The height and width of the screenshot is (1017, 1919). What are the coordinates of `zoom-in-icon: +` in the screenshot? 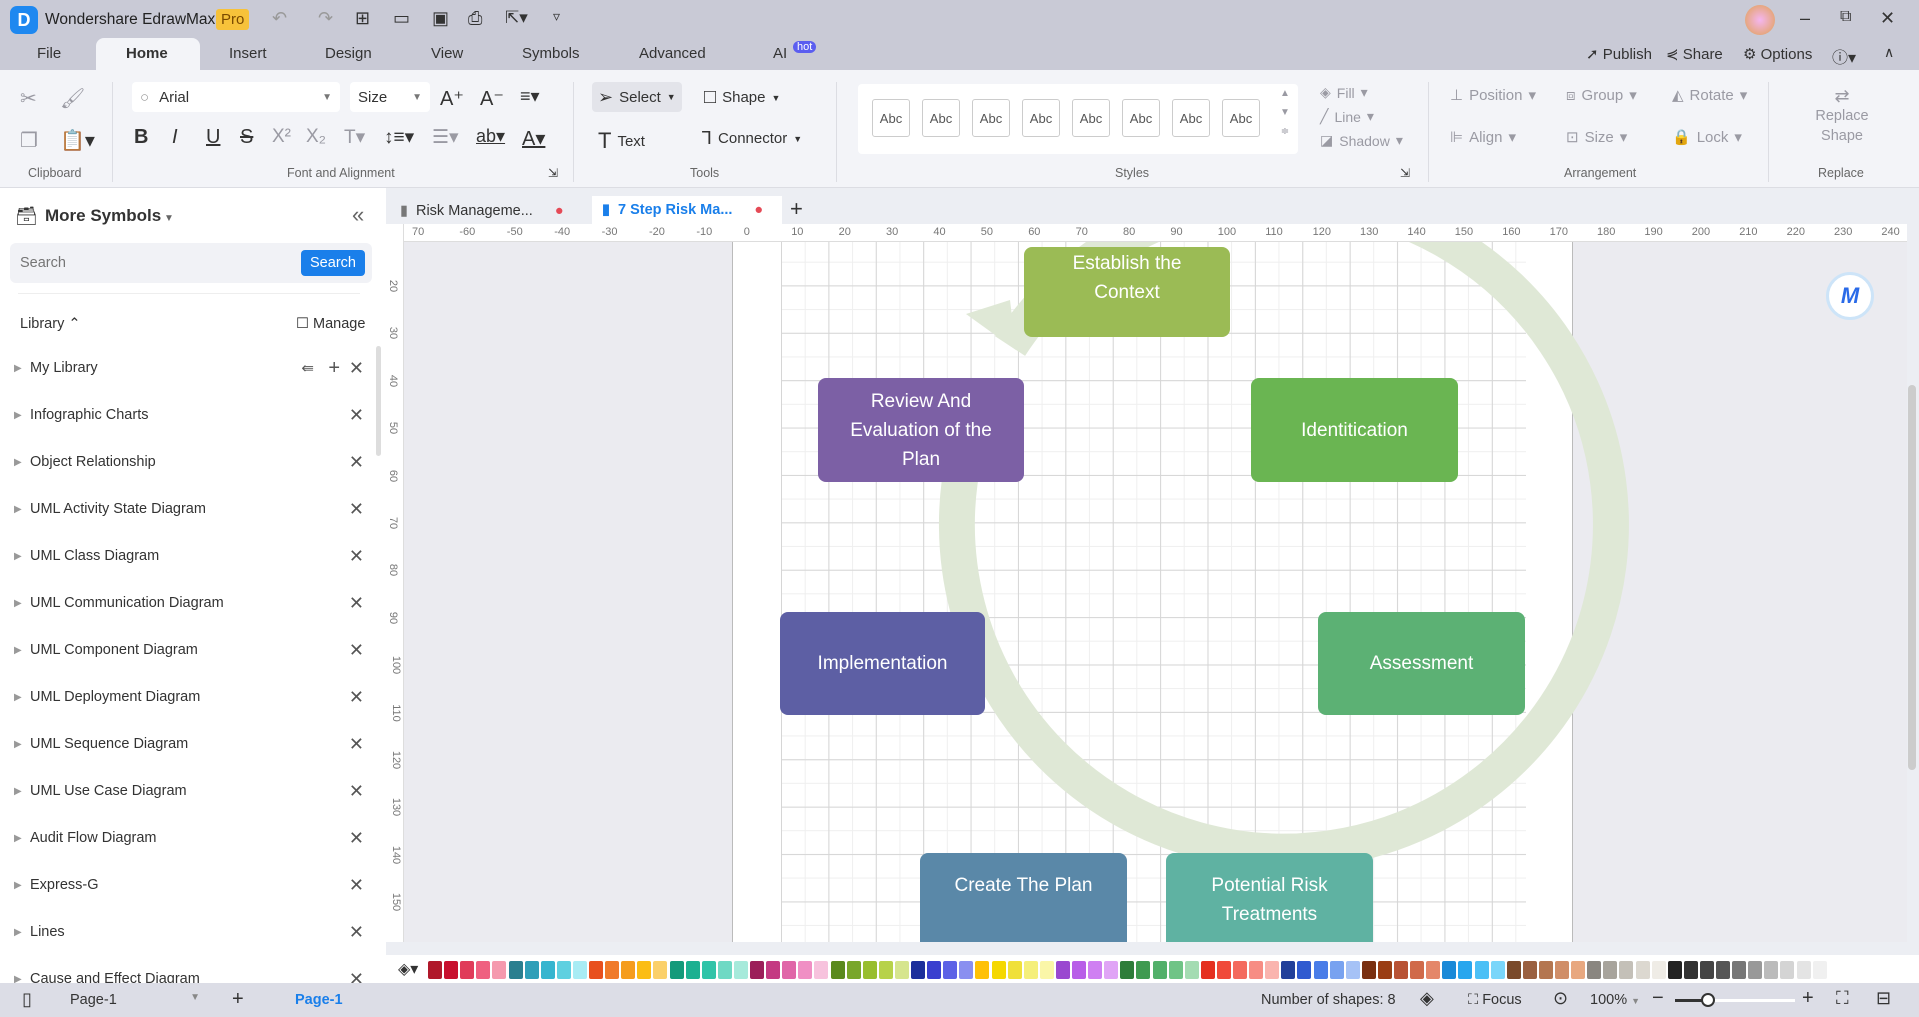 It's located at (1808, 998).